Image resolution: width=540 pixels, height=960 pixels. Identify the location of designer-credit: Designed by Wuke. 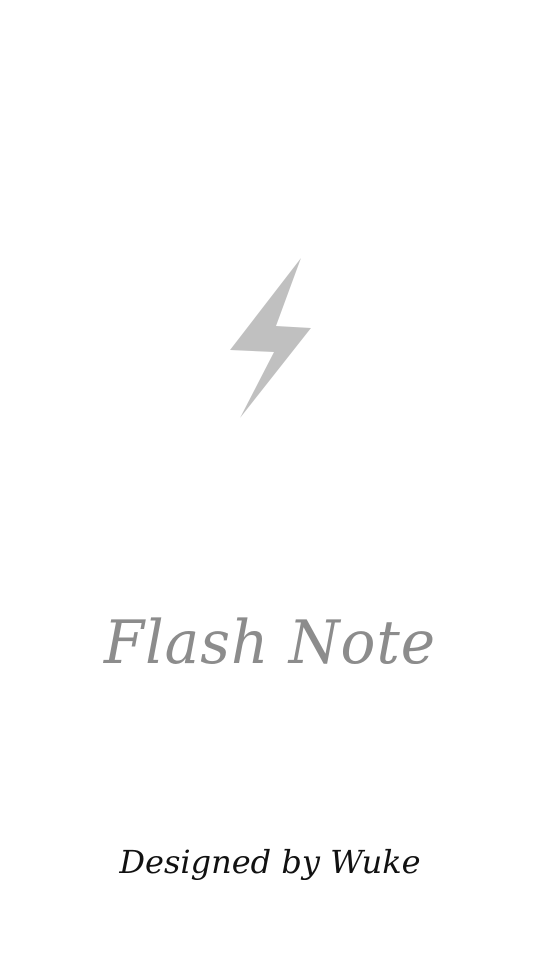
(270, 862).